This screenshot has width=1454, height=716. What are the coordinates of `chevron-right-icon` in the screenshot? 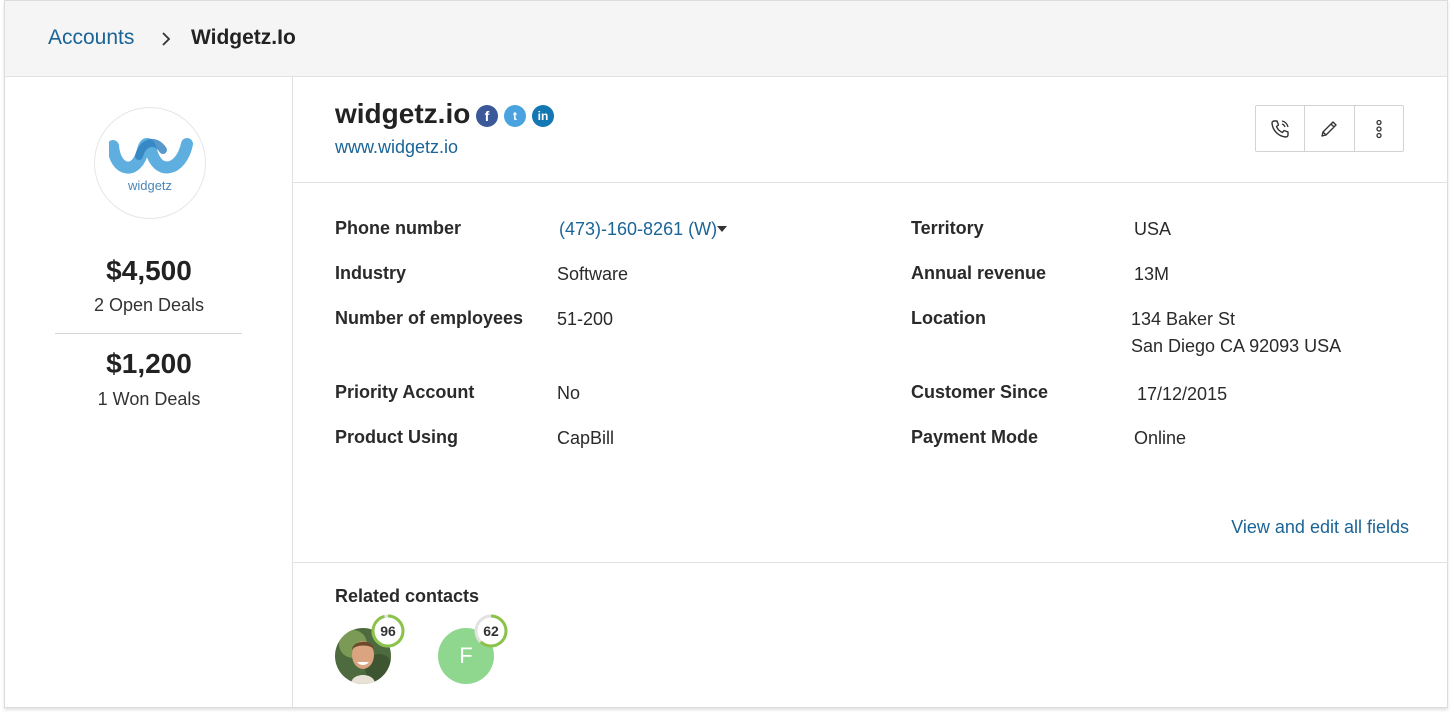 It's located at (166, 39).